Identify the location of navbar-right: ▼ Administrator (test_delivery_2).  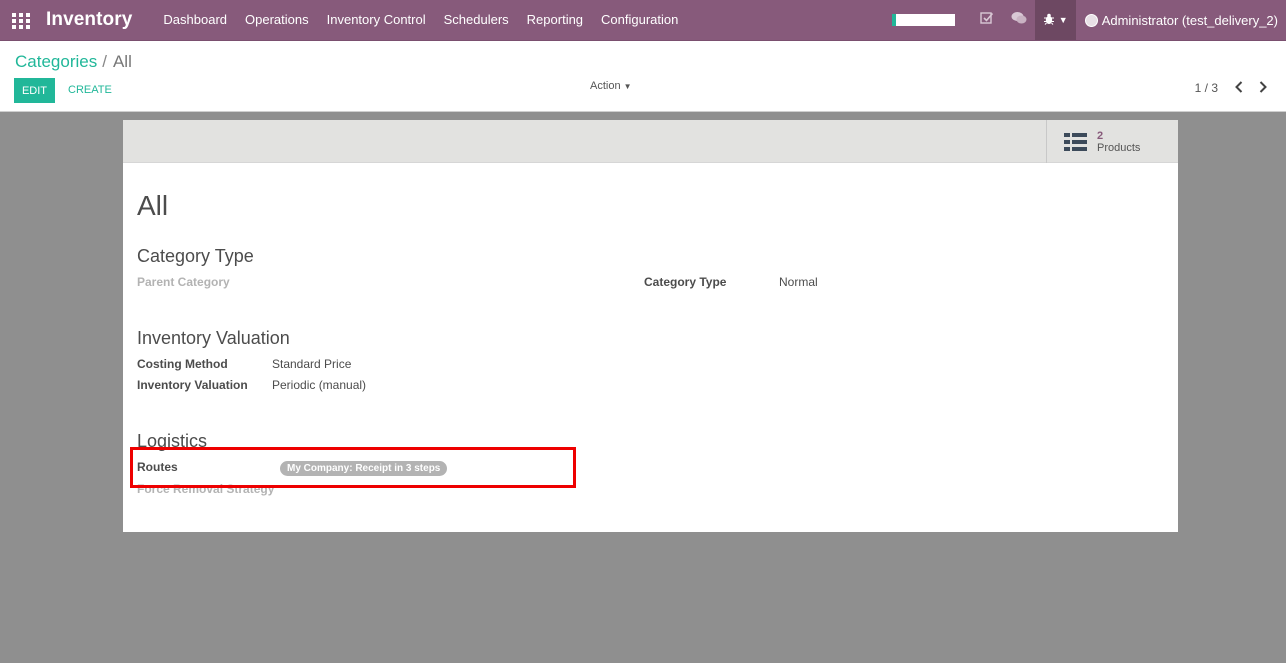
(1088, 20).